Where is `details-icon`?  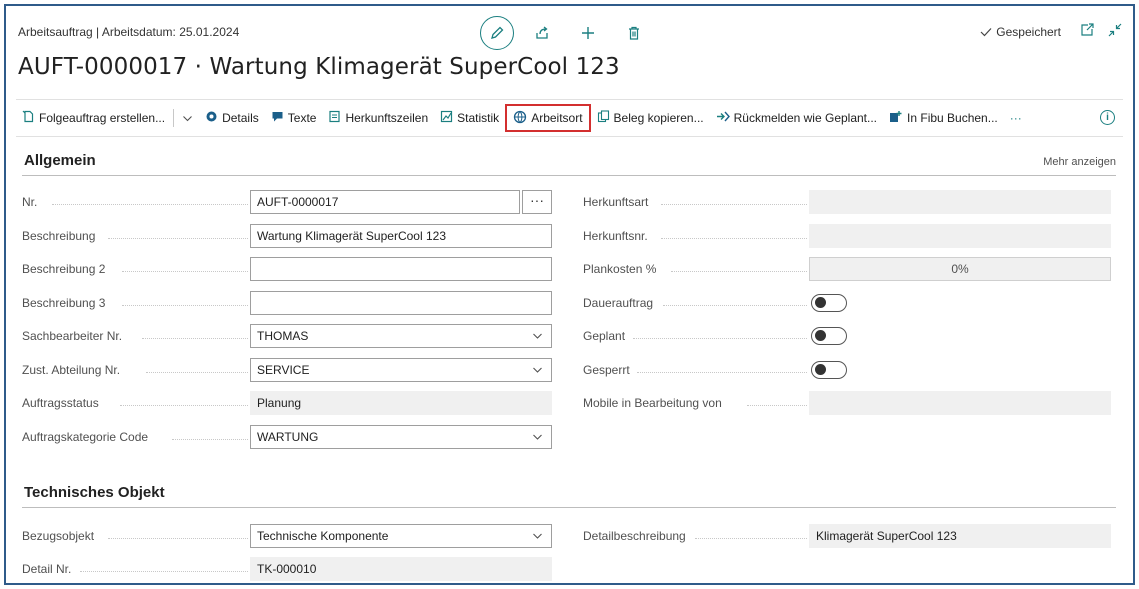 details-icon is located at coordinates (211, 118).